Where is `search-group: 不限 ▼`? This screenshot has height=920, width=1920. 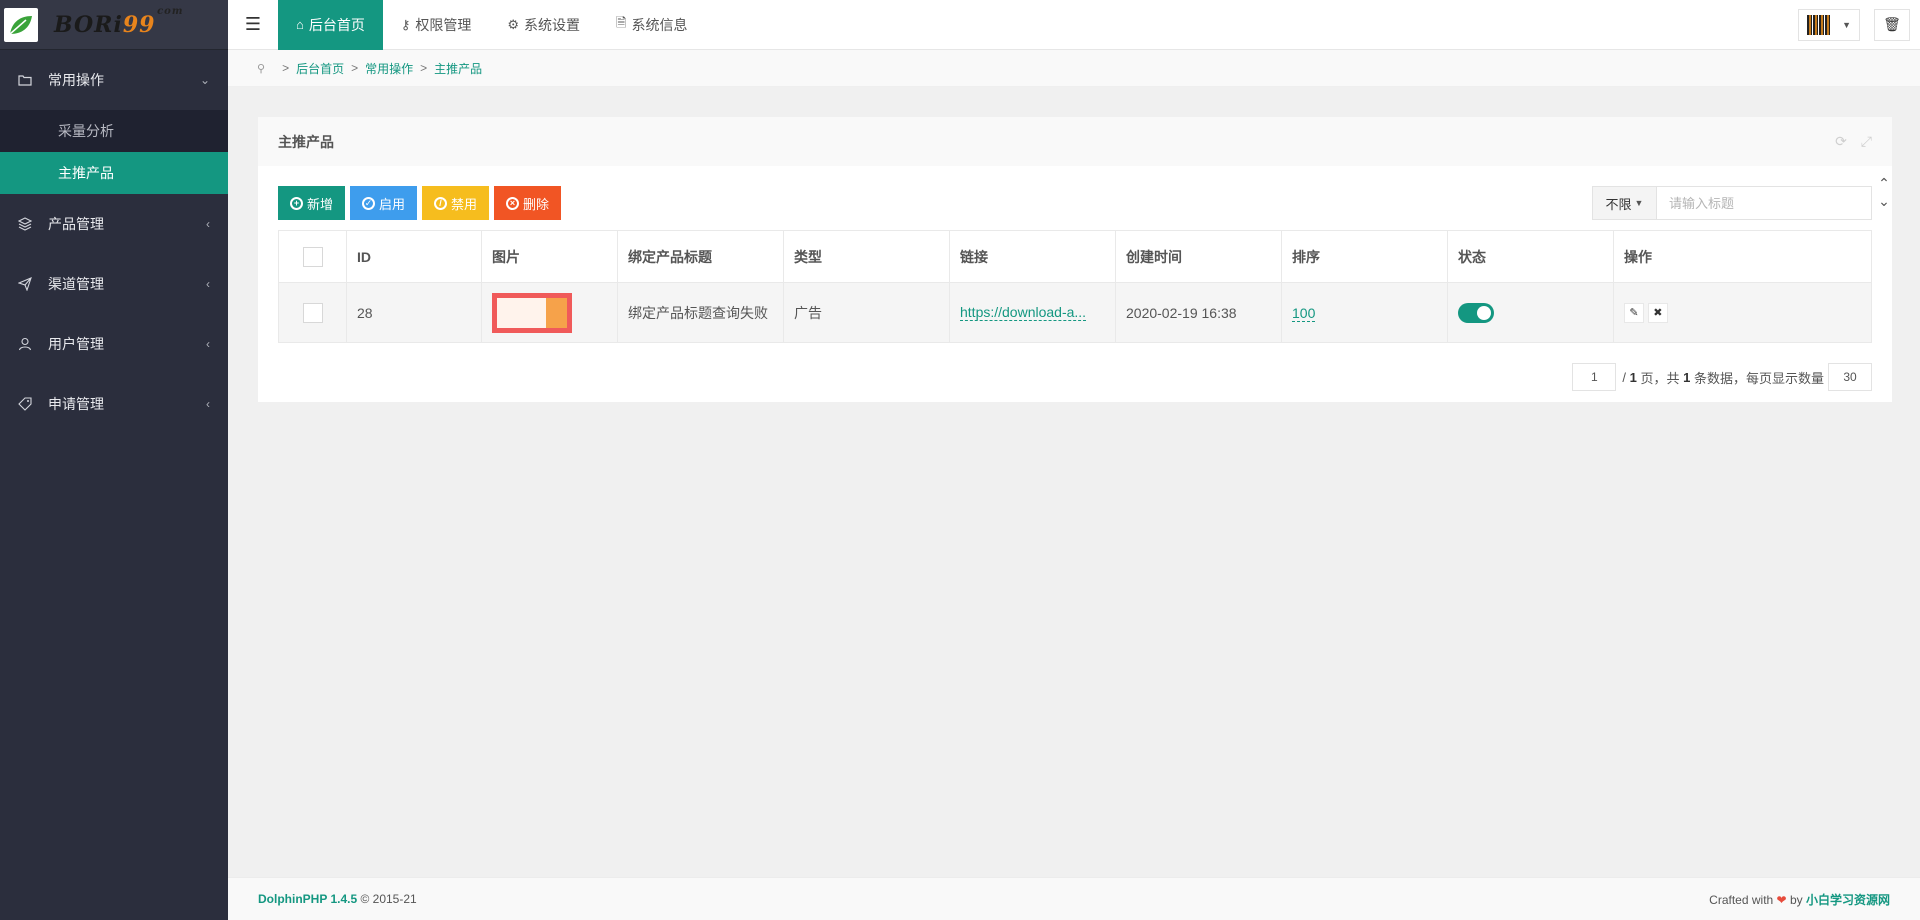 search-group: 不限 ▼ is located at coordinates (1732, 203).